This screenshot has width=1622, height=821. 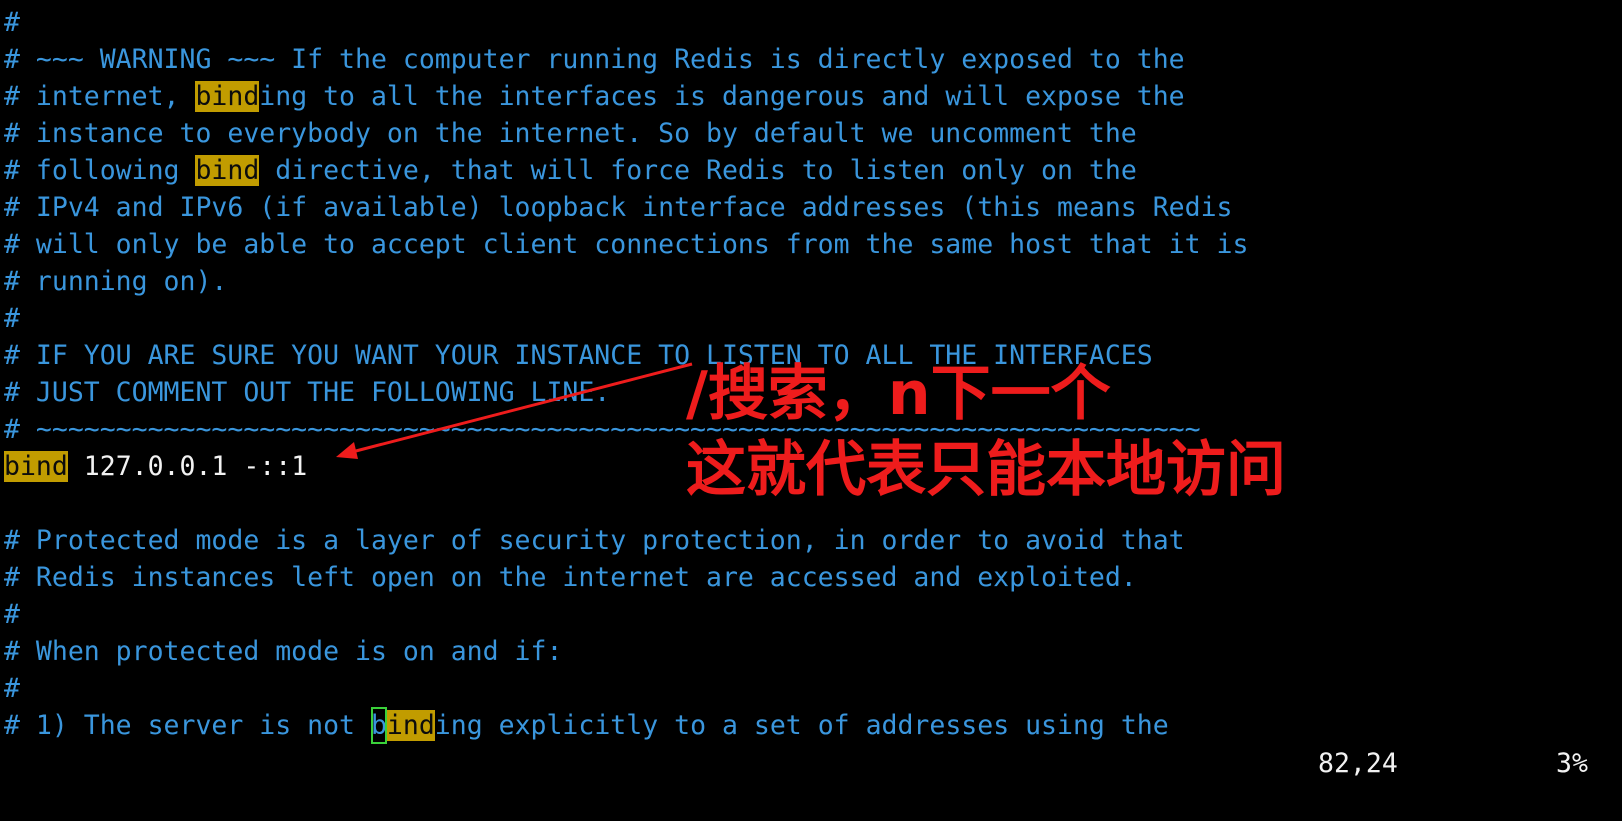 I want to click on editor-line: # JUST COMMENT OUT THE FOLLOWING LINE., so click(x=307, y=392).